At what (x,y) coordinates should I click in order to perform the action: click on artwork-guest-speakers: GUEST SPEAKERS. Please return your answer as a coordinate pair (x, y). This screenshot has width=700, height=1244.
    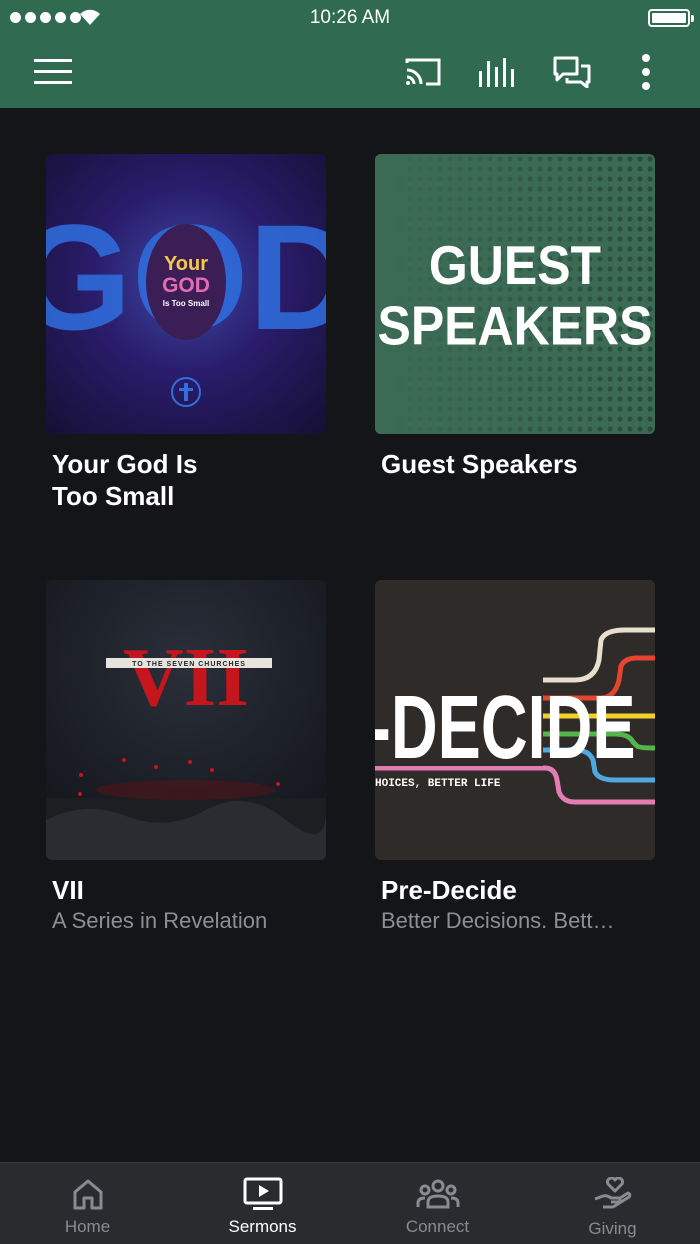
    Looking at the image, I should click on (515, 294).